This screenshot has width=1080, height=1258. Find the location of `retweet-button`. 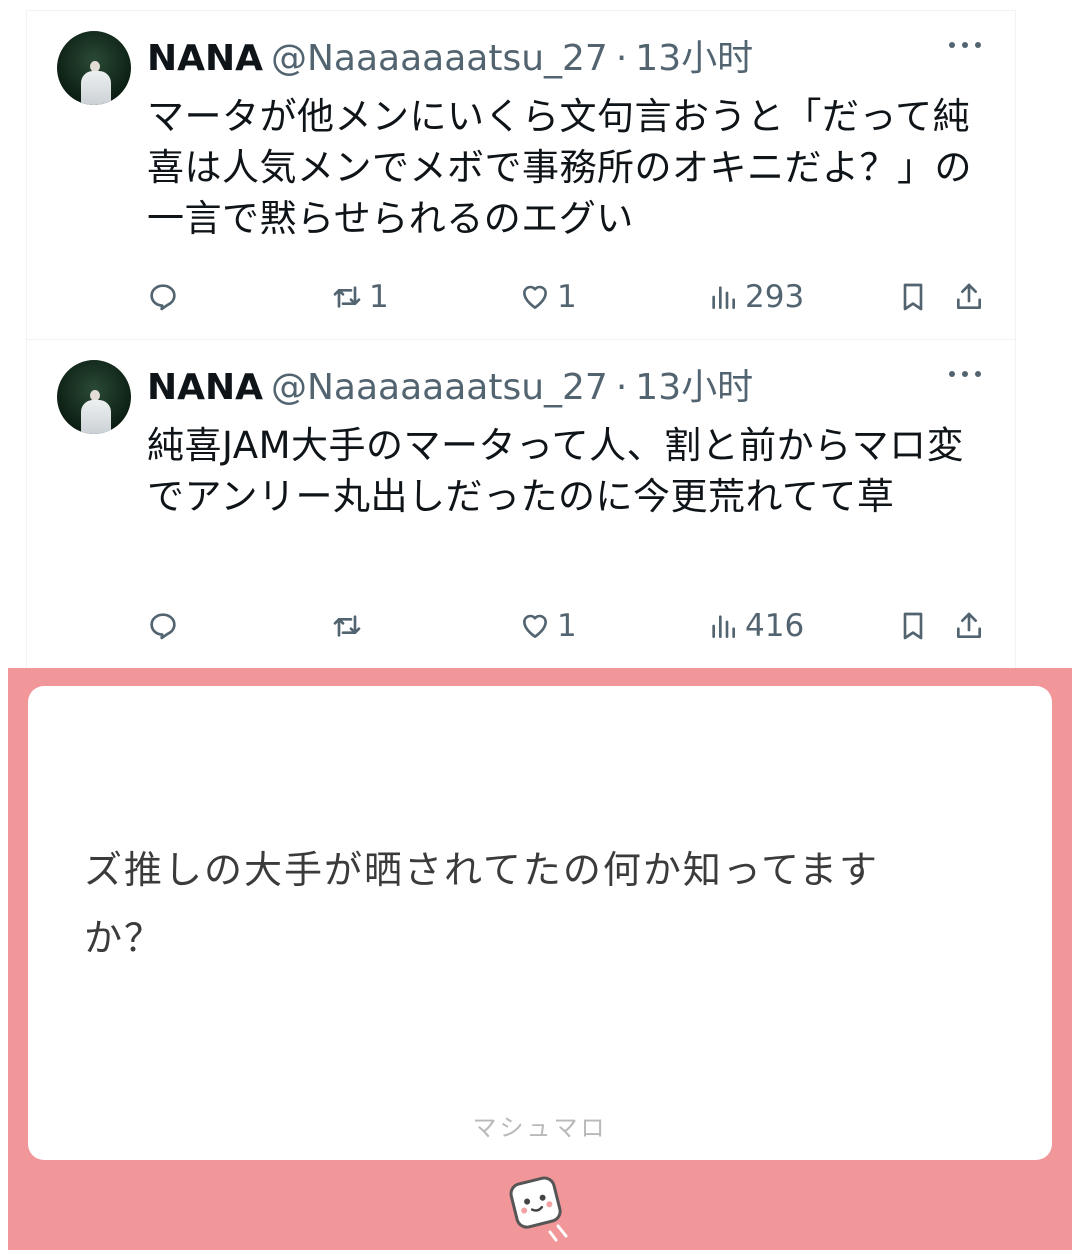

retweet-button is located at coordinates (350, 626).